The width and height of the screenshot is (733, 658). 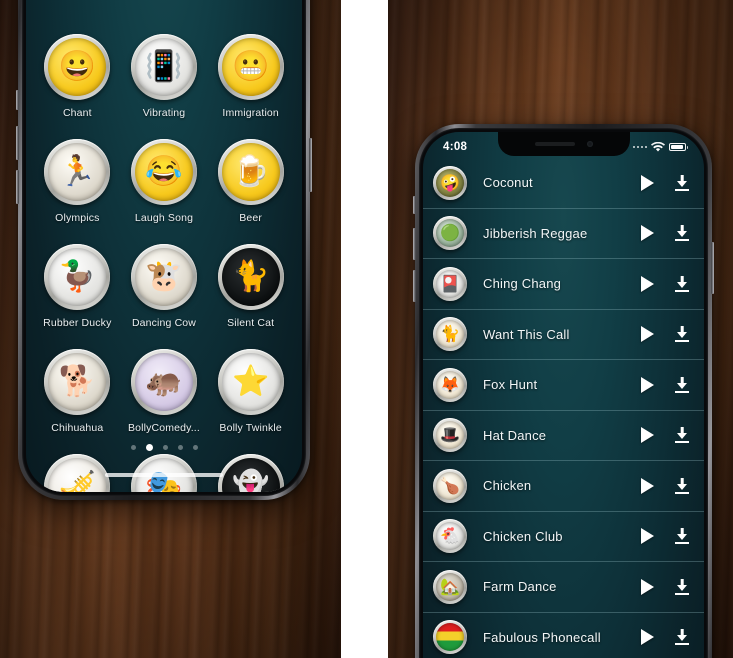 What do you see at coordinates (164, 475) in the screenshot?
I see `home-indicator` at bounding box center [164, 475].